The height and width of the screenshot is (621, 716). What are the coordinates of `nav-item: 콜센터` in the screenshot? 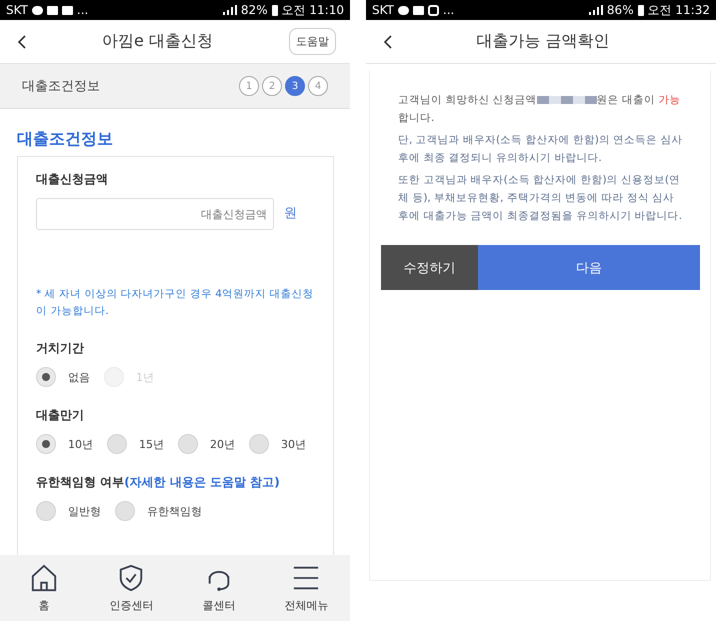 It's located at (218, 588).